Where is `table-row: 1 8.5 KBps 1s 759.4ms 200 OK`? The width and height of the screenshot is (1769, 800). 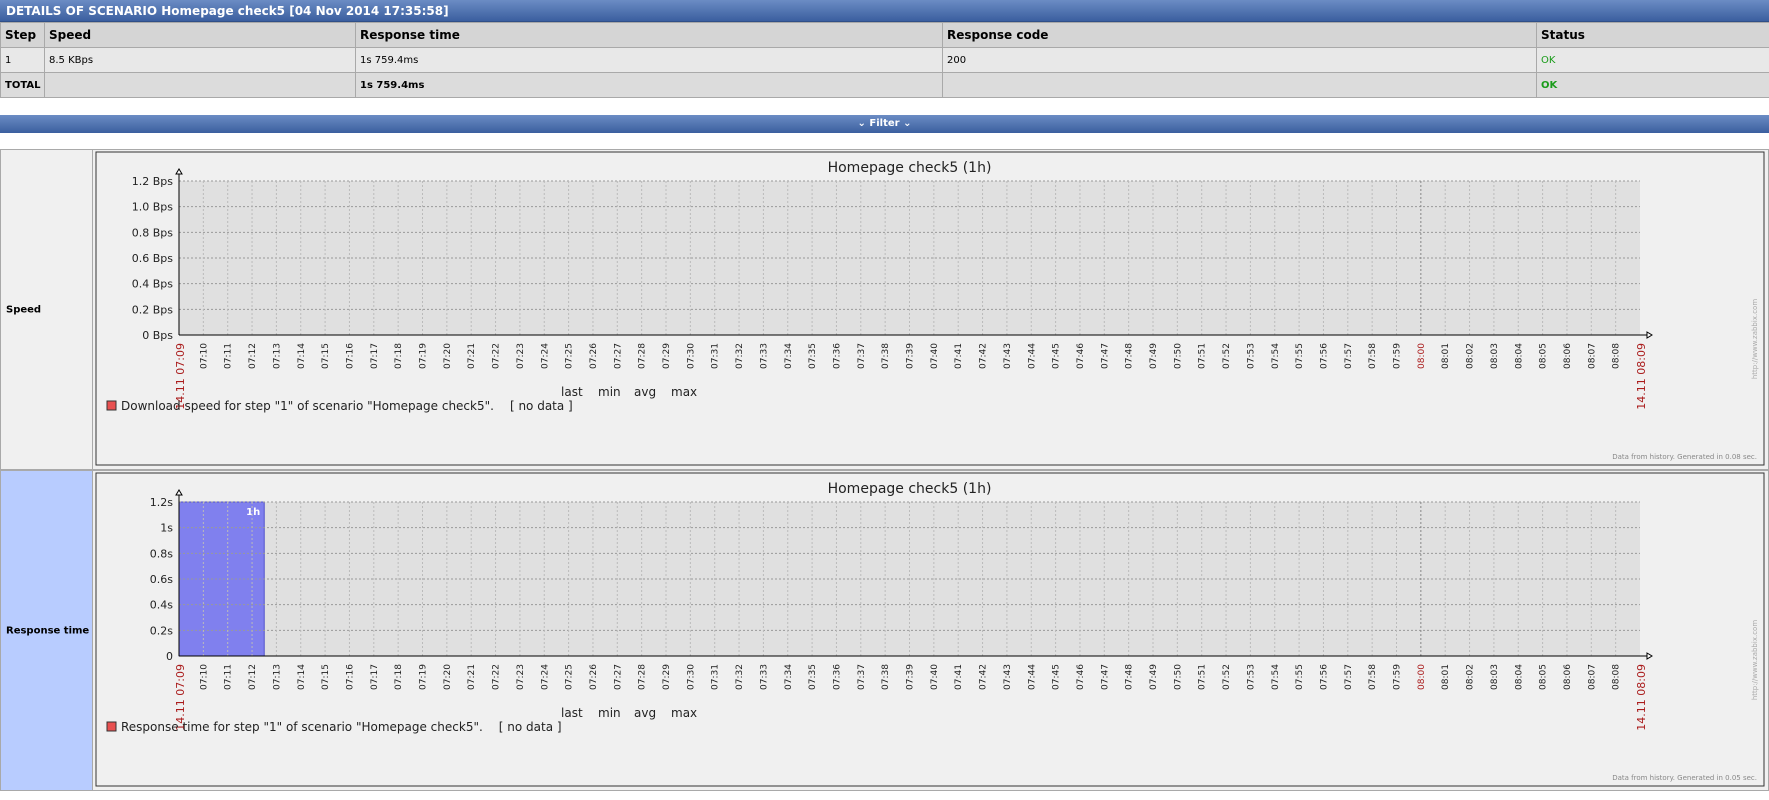 table-row: 1 8.5 KBps 1s 759.4ms 200 OK is located at coordinates (884, 60).